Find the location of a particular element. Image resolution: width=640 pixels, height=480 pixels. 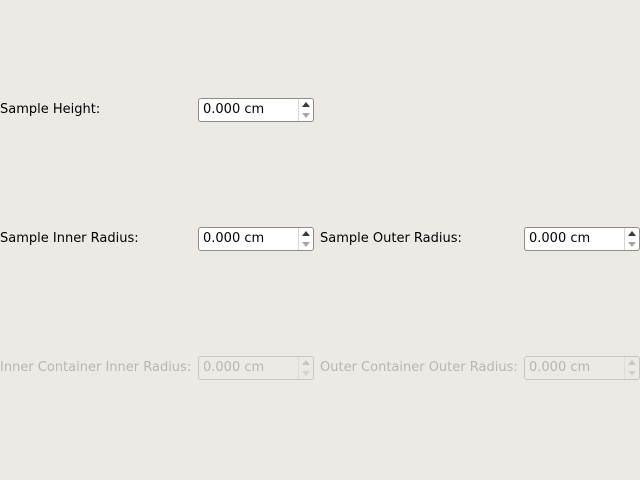

inner-container-inner-radius-label: Inner Container Inner Radius: is located at coordinates (96, 367).